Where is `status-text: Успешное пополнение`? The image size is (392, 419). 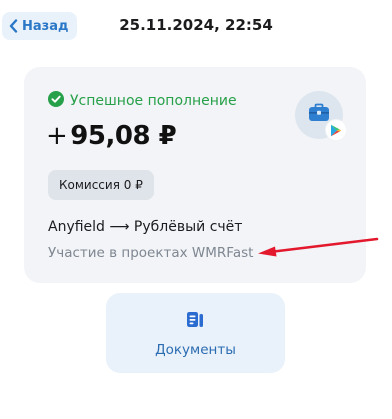
status-text: Успешное пополнение is located at coordinates (153, 101).